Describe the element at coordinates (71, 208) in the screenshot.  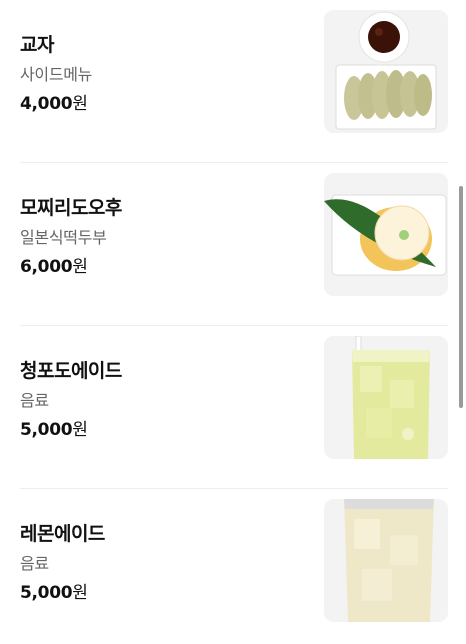
I see `menu-item-name: 모찌리도오후` at that location.